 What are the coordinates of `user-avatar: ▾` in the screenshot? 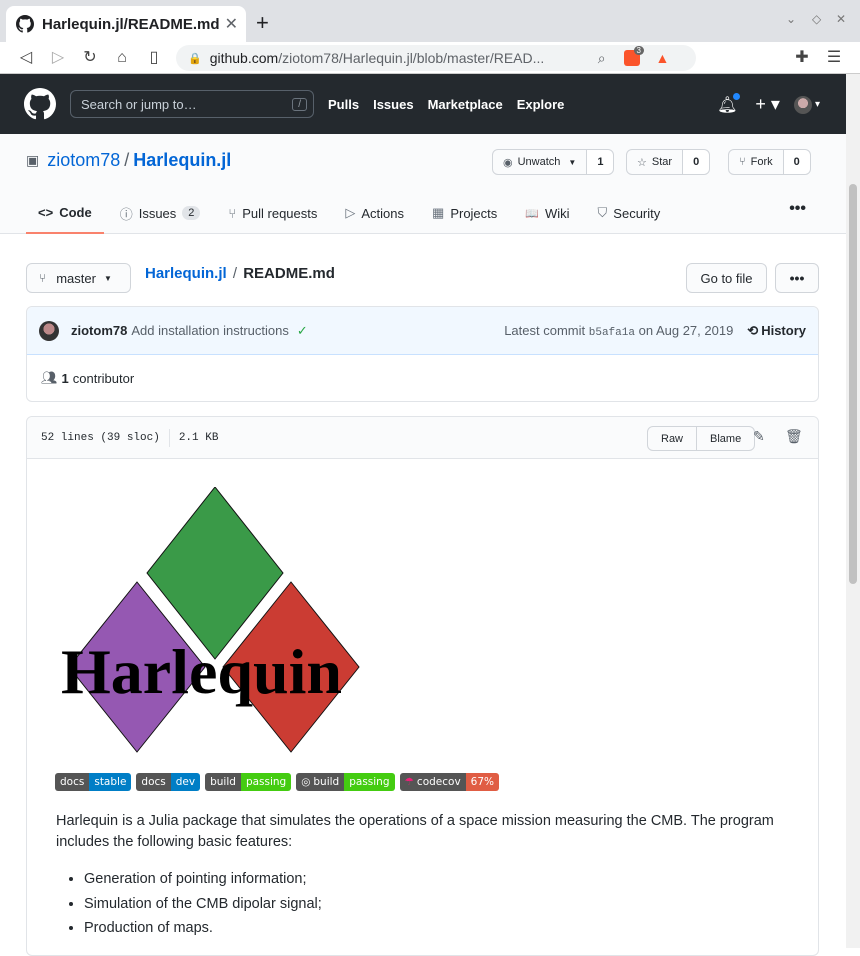 It's located at (806, 104).